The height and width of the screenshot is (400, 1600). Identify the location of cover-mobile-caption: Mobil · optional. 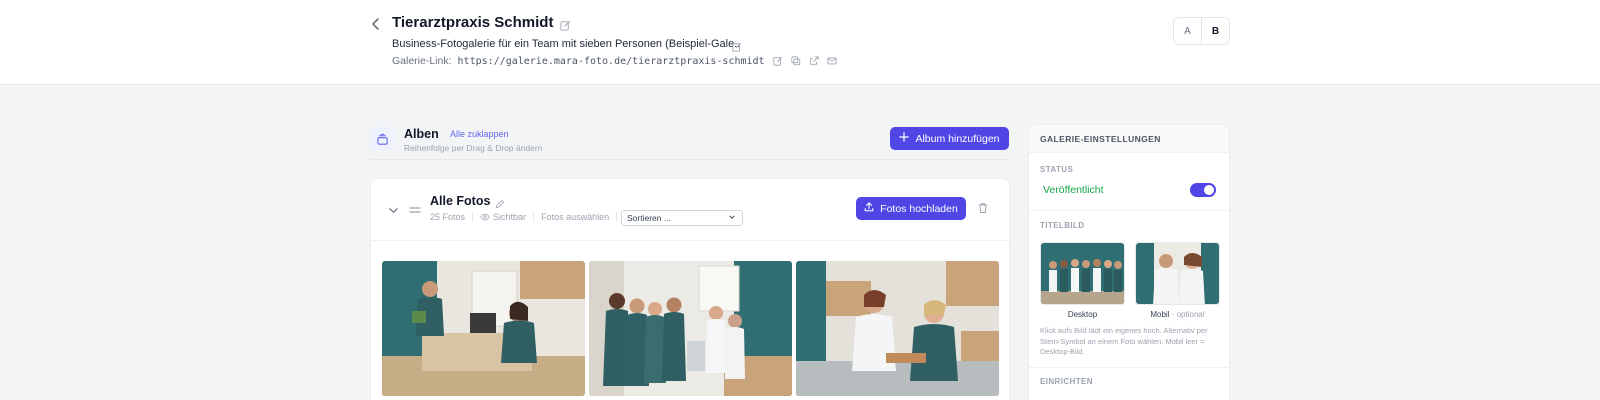
(1177, 314).